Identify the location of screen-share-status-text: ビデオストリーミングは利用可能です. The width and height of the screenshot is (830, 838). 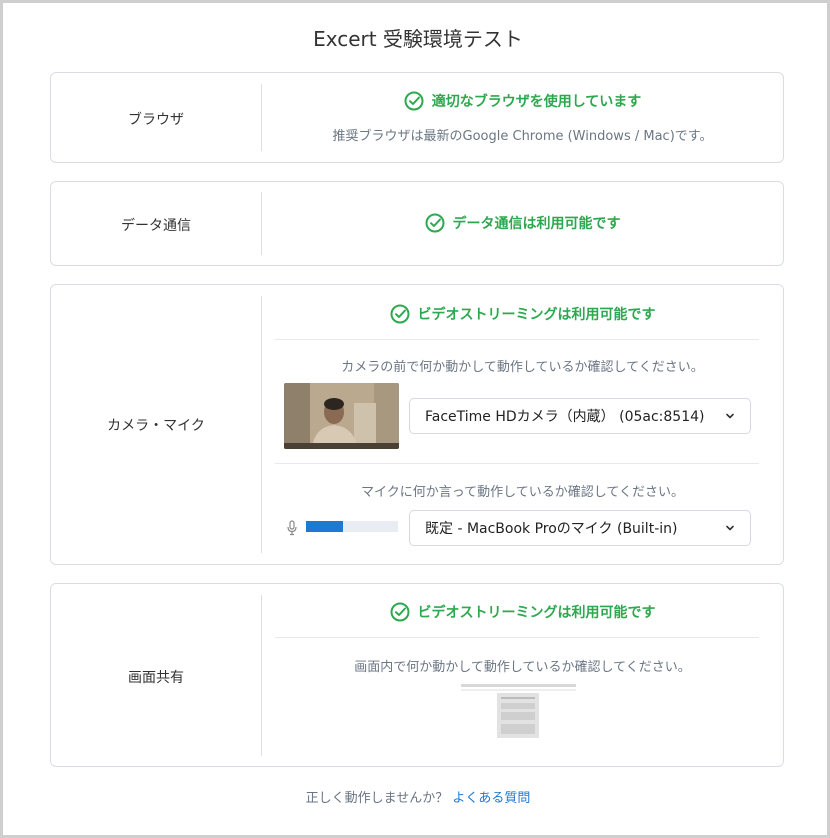
(536, 613).